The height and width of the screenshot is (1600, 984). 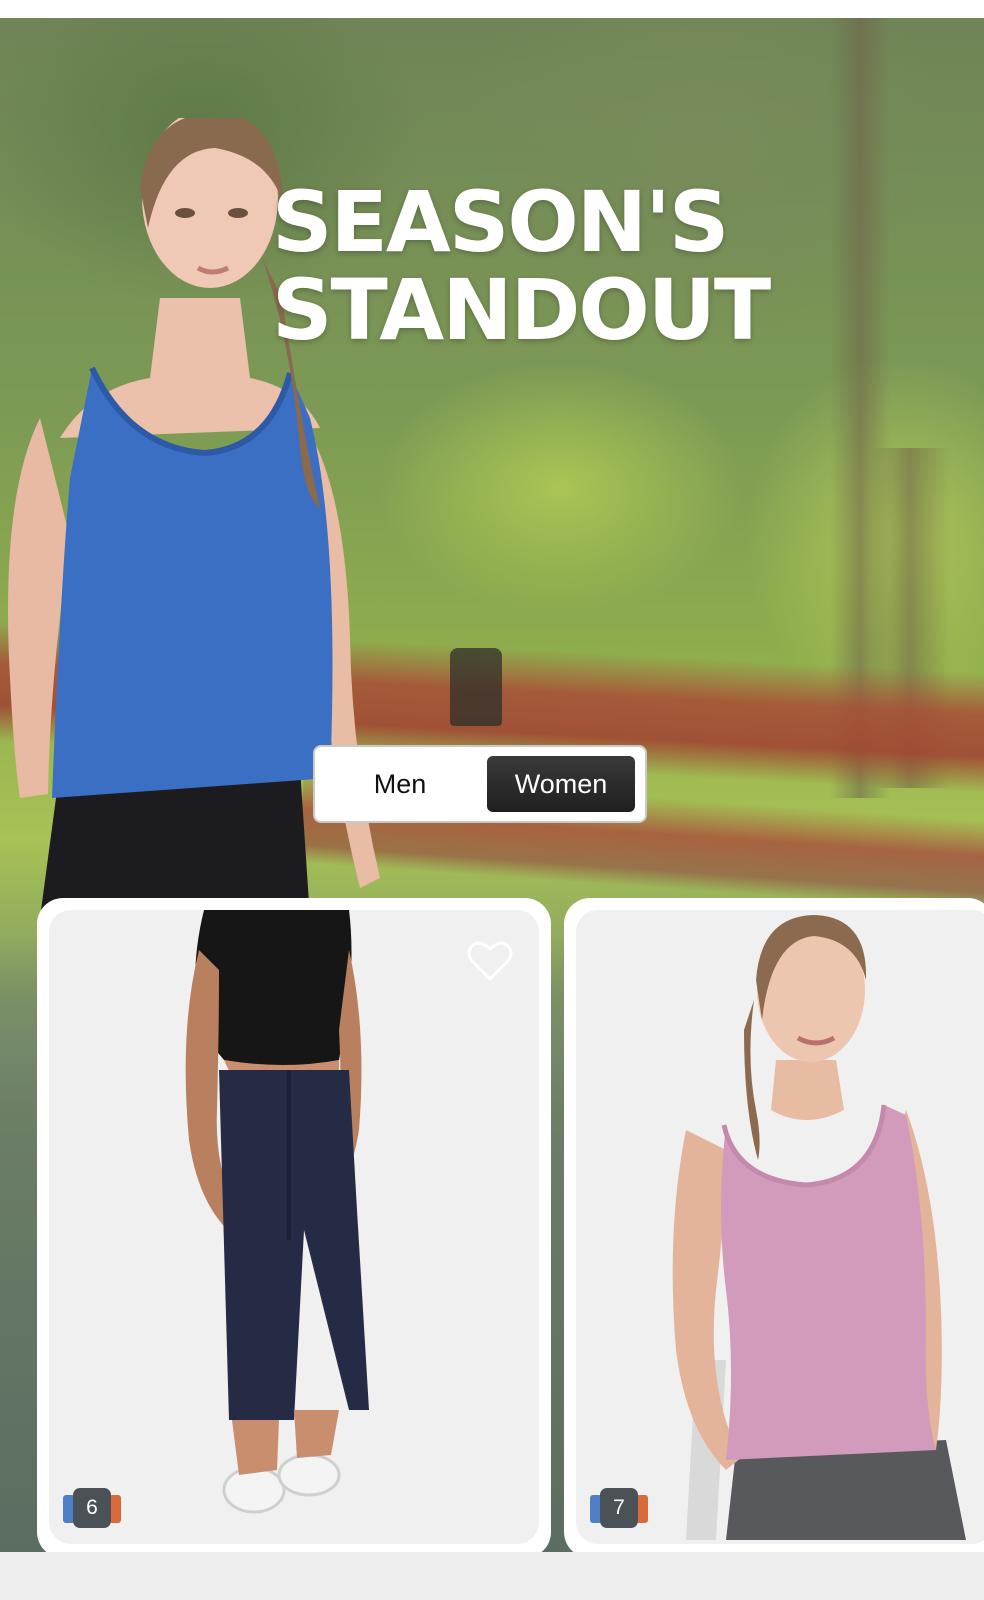 What do you see at coordinates (476, 687) in the screenshot?
I see `trash-bin` at bounding box center [476, 687].